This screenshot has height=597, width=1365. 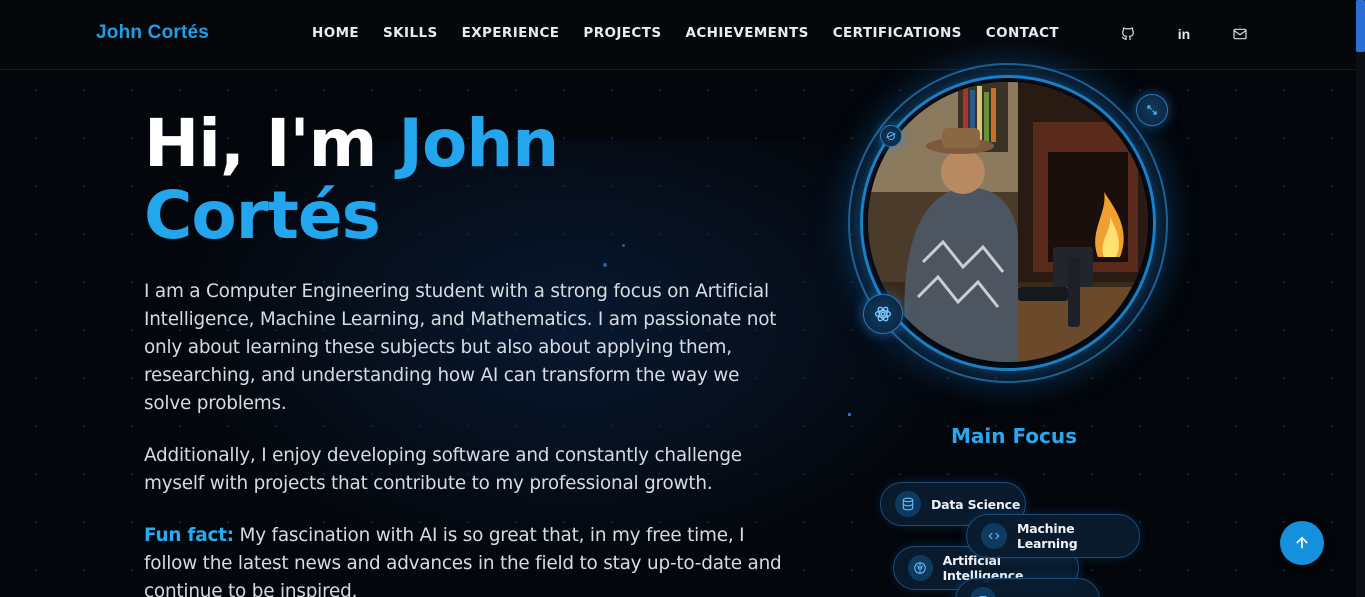 I want to click on github-icon, so click(x=1127, y=33).